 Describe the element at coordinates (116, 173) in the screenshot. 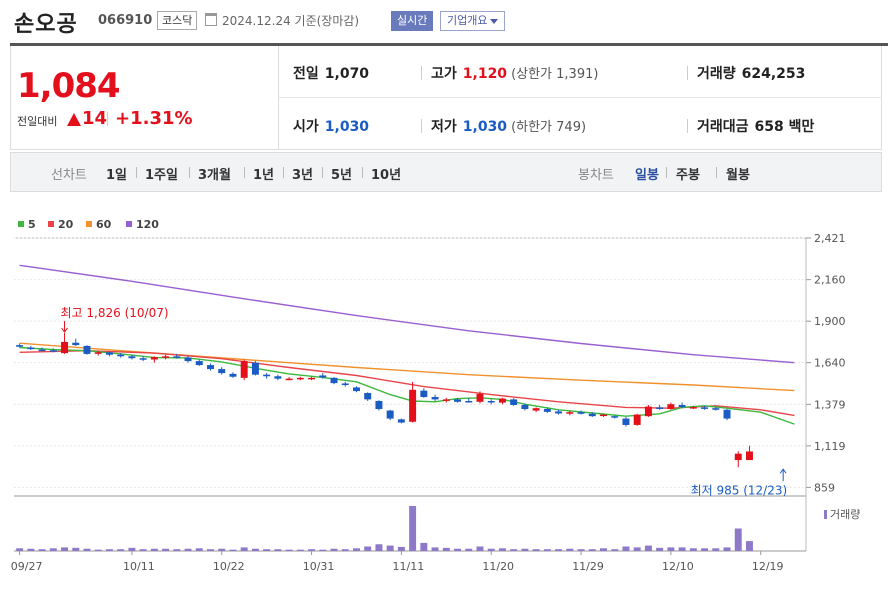

I see `period-1d: 1일` at that location.